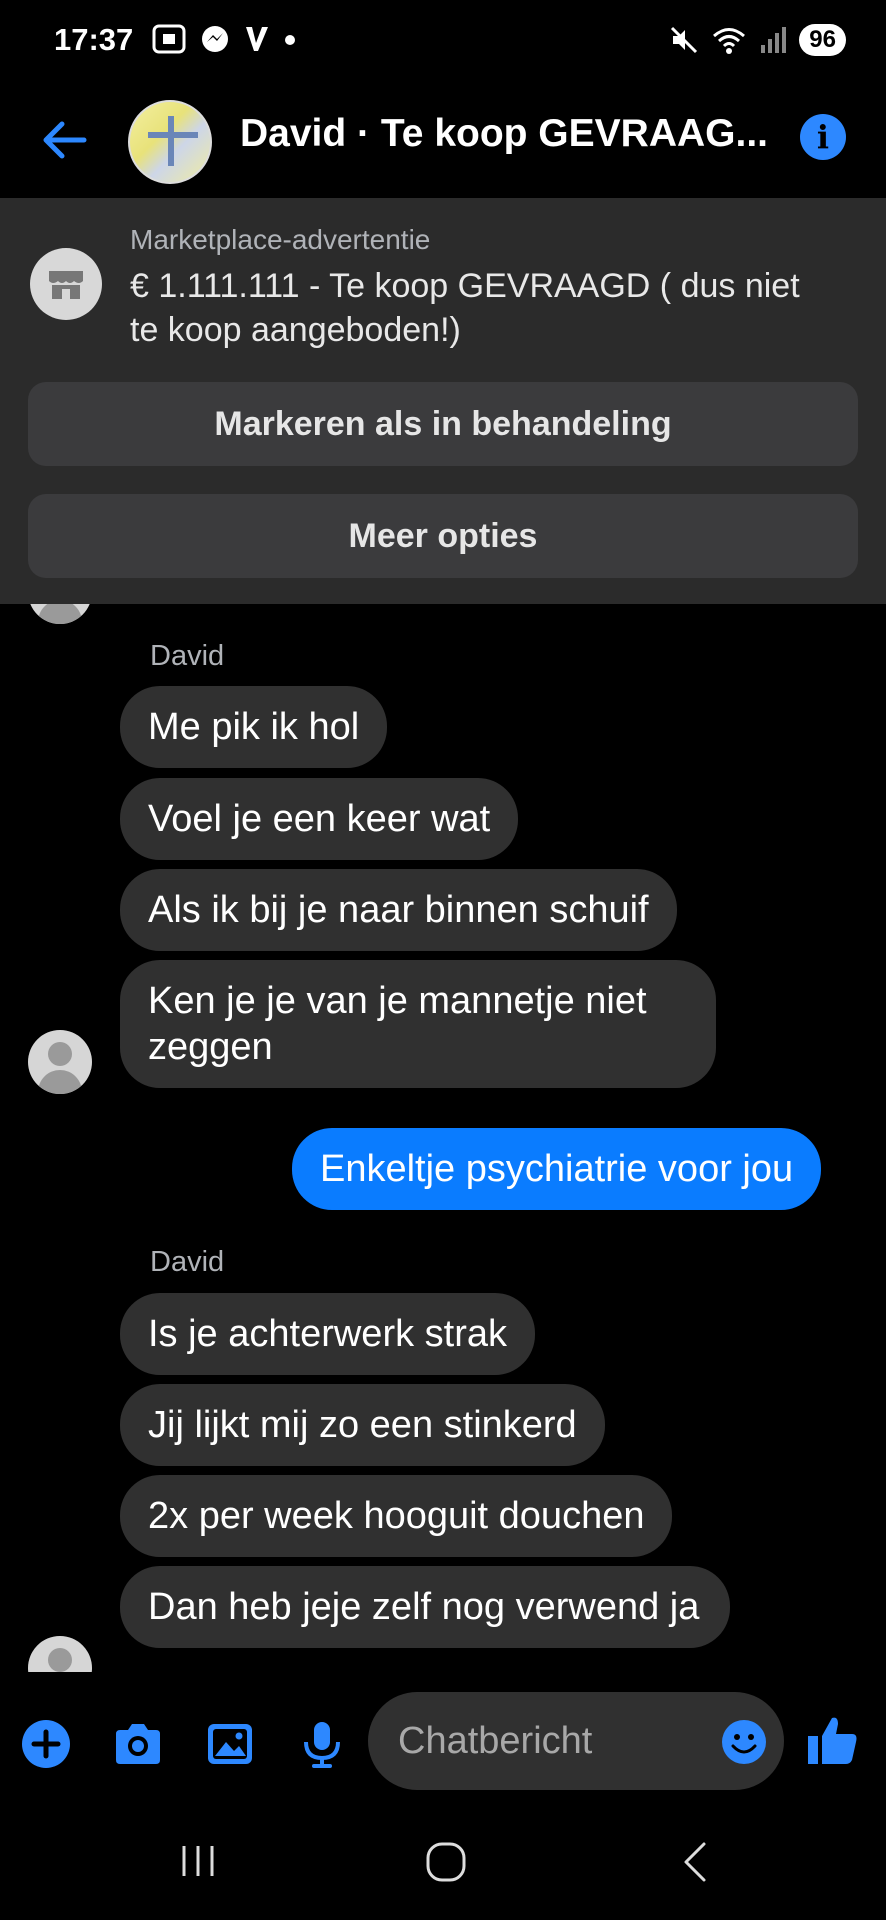  I want to click on gallery-icon, so click(230, 1744).